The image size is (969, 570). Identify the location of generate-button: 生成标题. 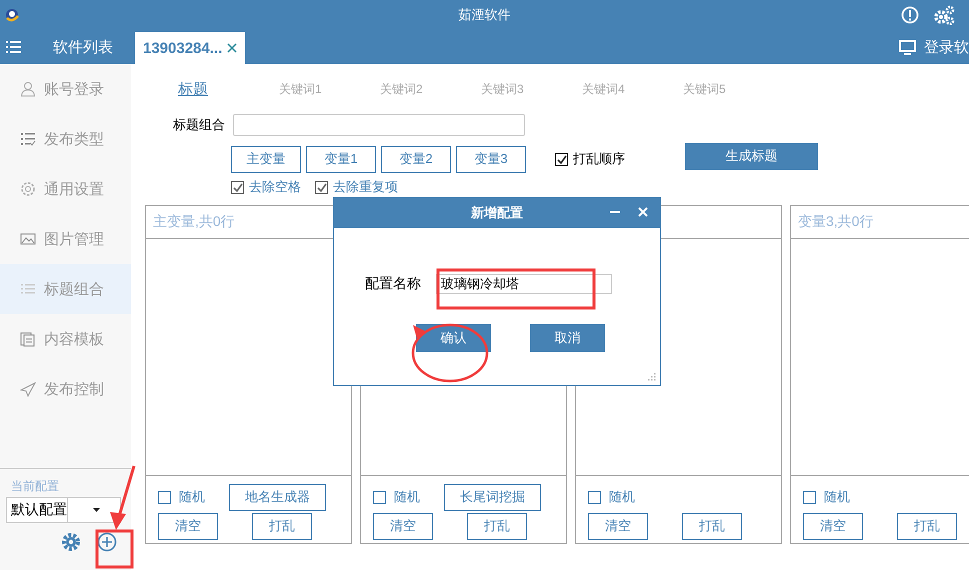
(751, 156).